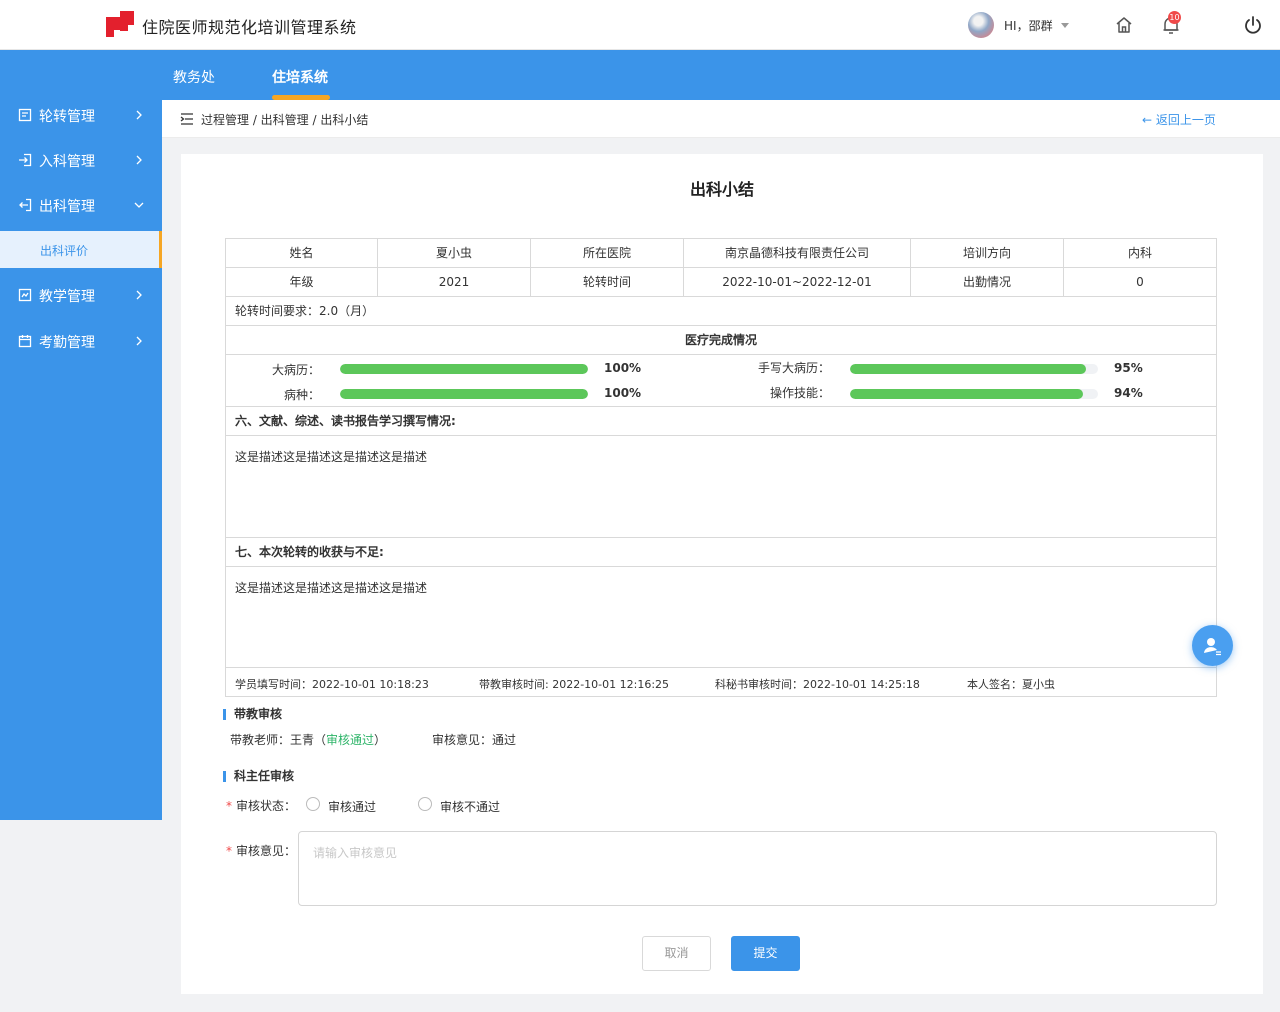 The height and width of the screenshot is (1012, 1280). I want to click on sidebar-item-label: 考勤管理, so click(67, 343).